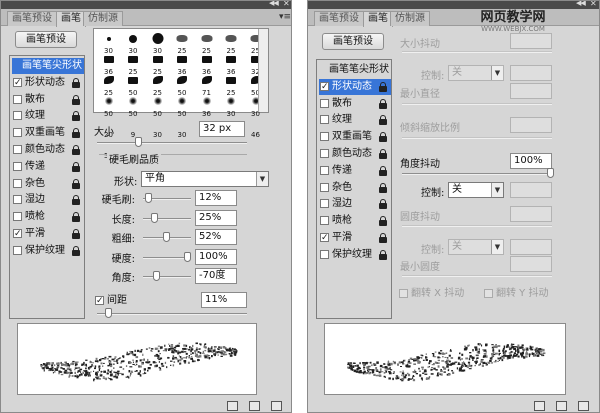 This screenshot has height=413, width=600. I want to click on angle-control-select: 关 ▼, so click(476, 190).